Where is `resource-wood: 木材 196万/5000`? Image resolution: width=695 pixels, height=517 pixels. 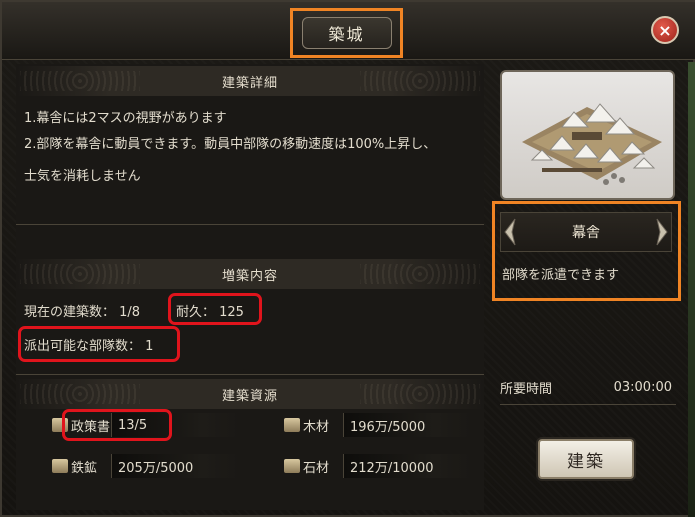
resource-wood: 木材 196万/5000 is located at coordinates (378, 425).